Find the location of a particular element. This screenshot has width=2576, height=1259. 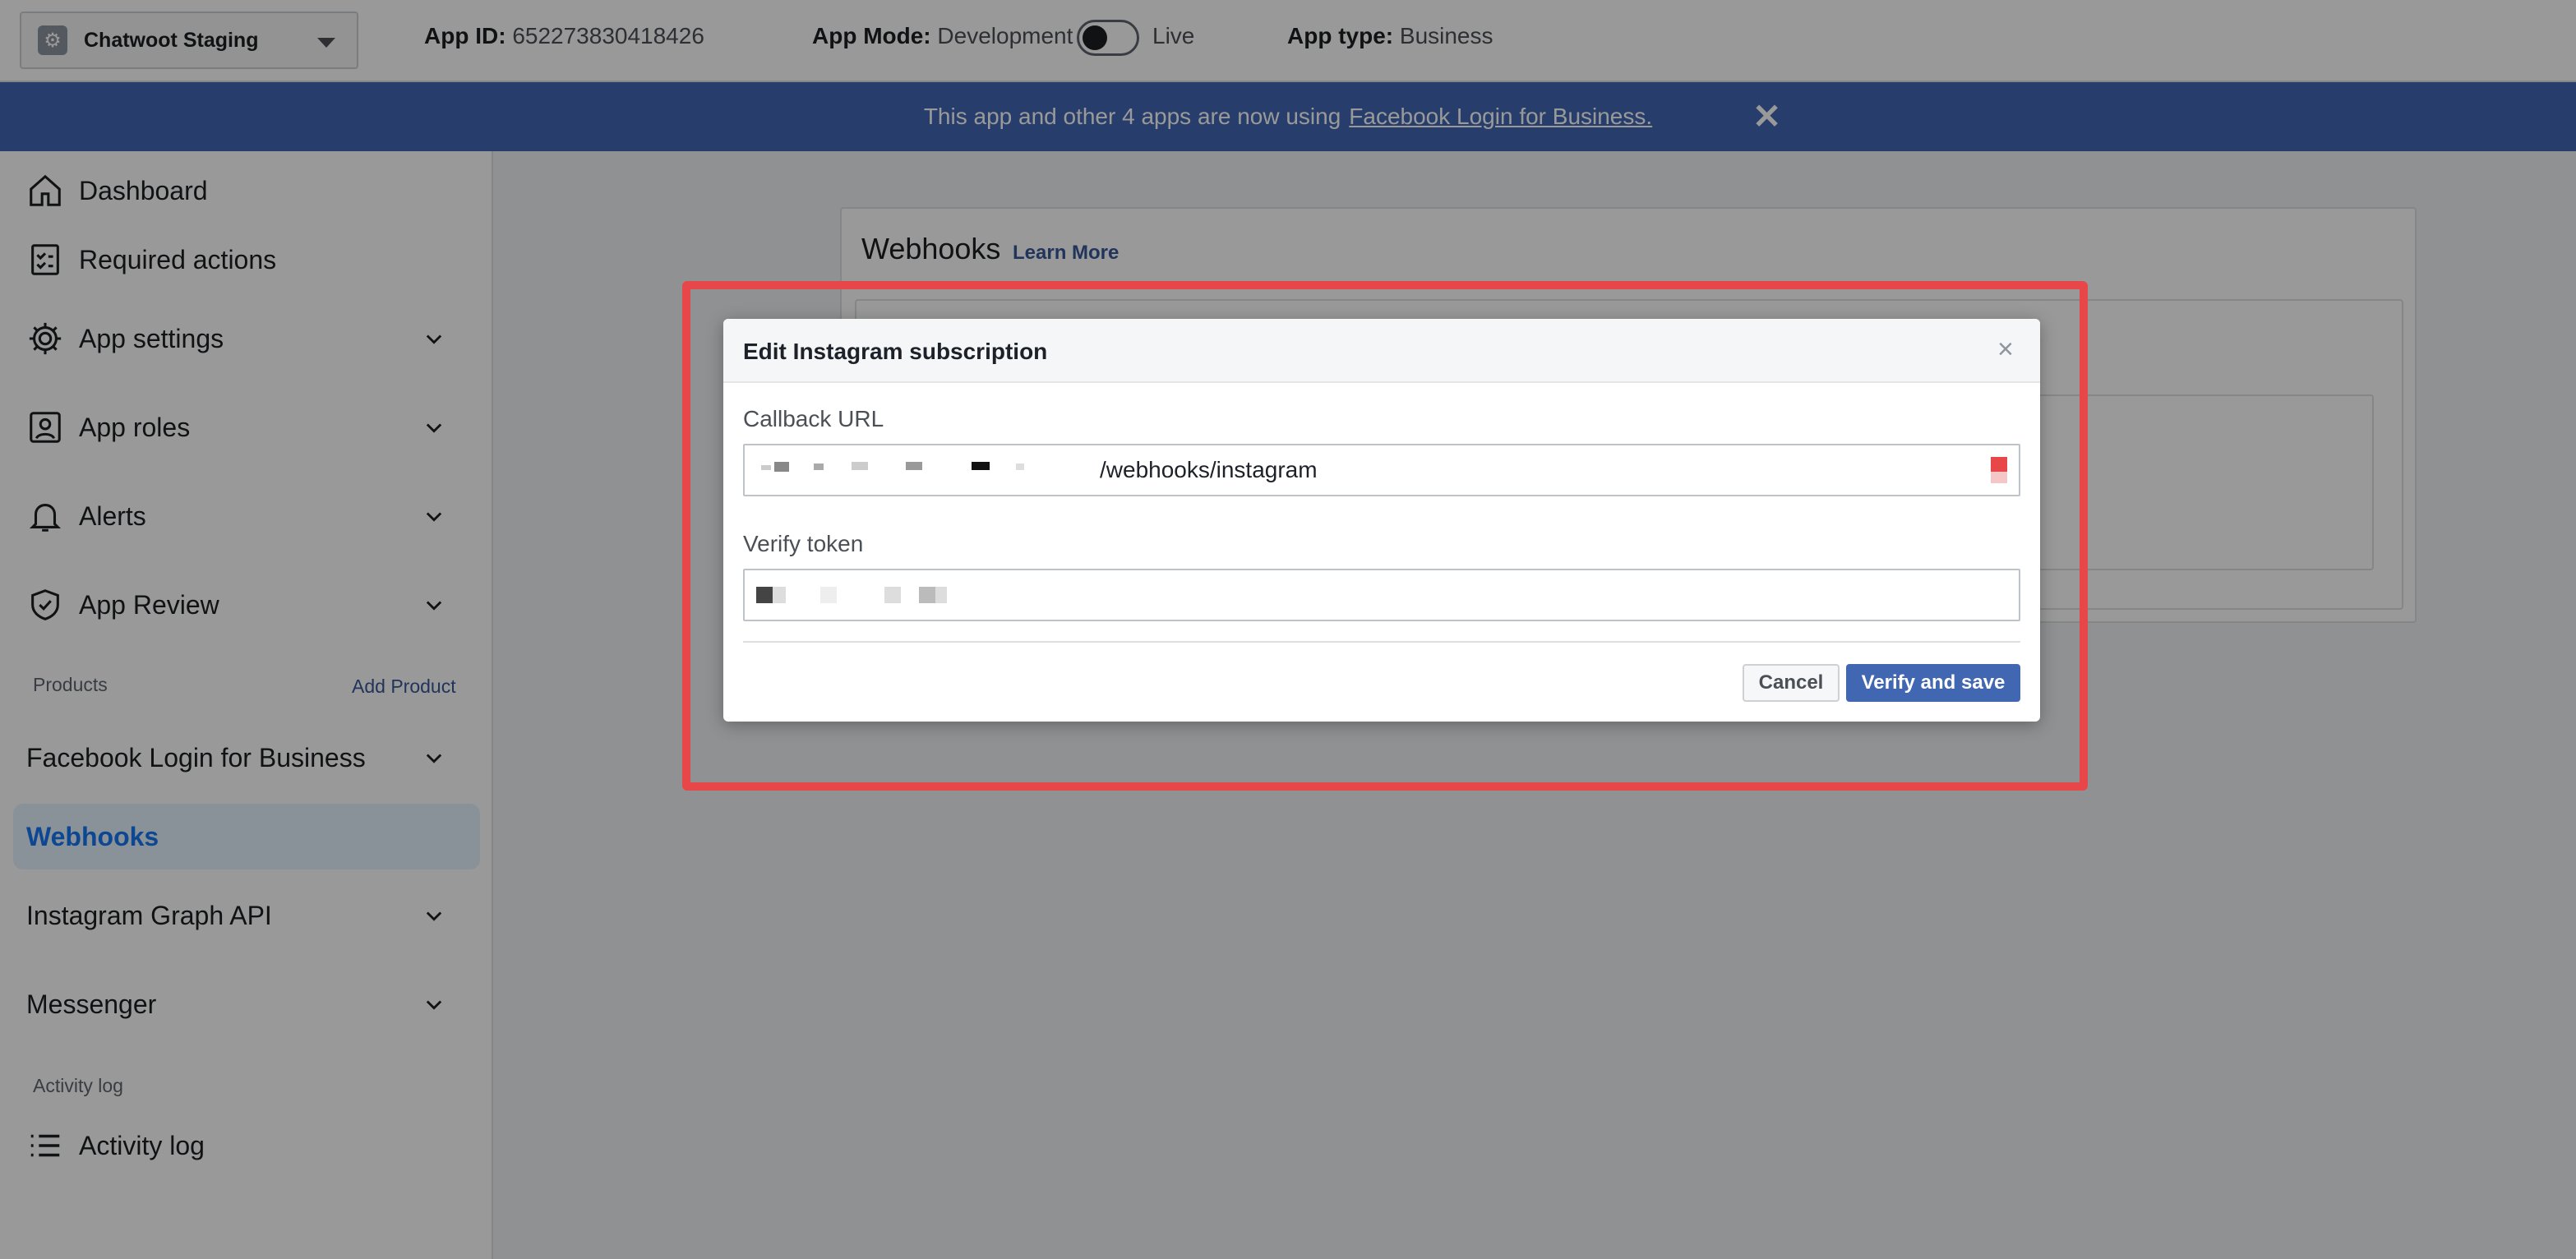

dialog-title: Edit Instagram subscription is located at coordinates (895, 351).